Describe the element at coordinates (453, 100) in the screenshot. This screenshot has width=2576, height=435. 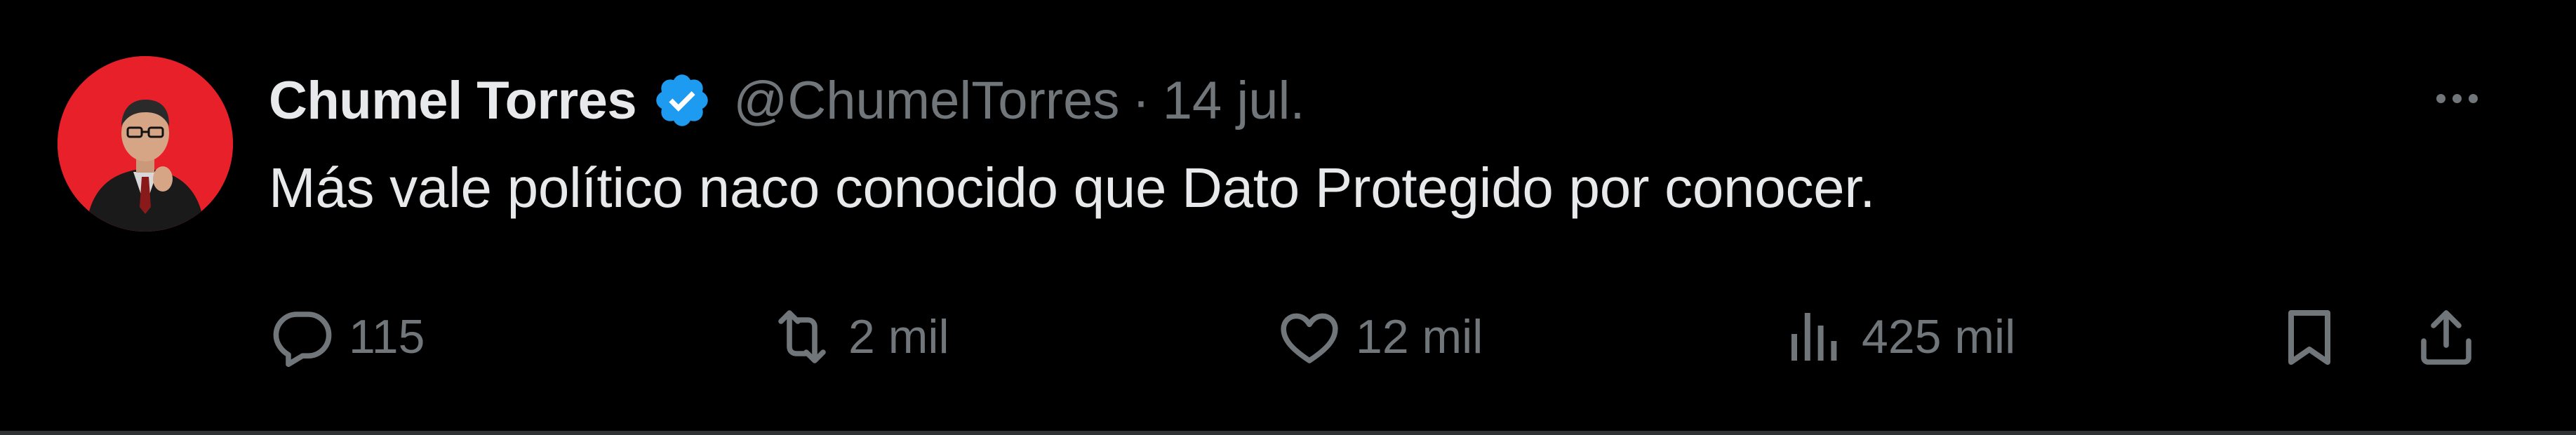
I see `display-name: Chumel Torres` at that location.